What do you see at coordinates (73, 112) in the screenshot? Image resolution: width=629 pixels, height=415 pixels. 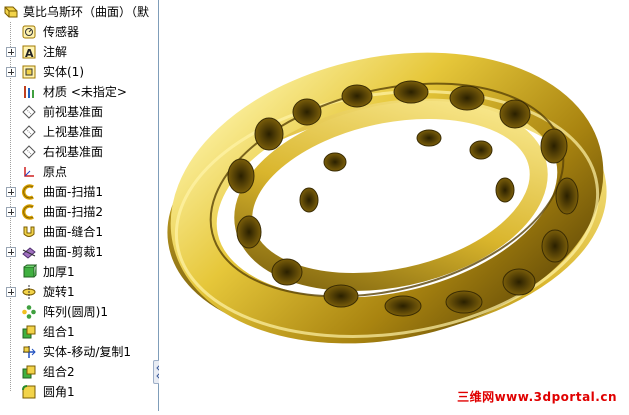 I see `tree-item-label: 前视基准面` at bounding box center [73, 112].